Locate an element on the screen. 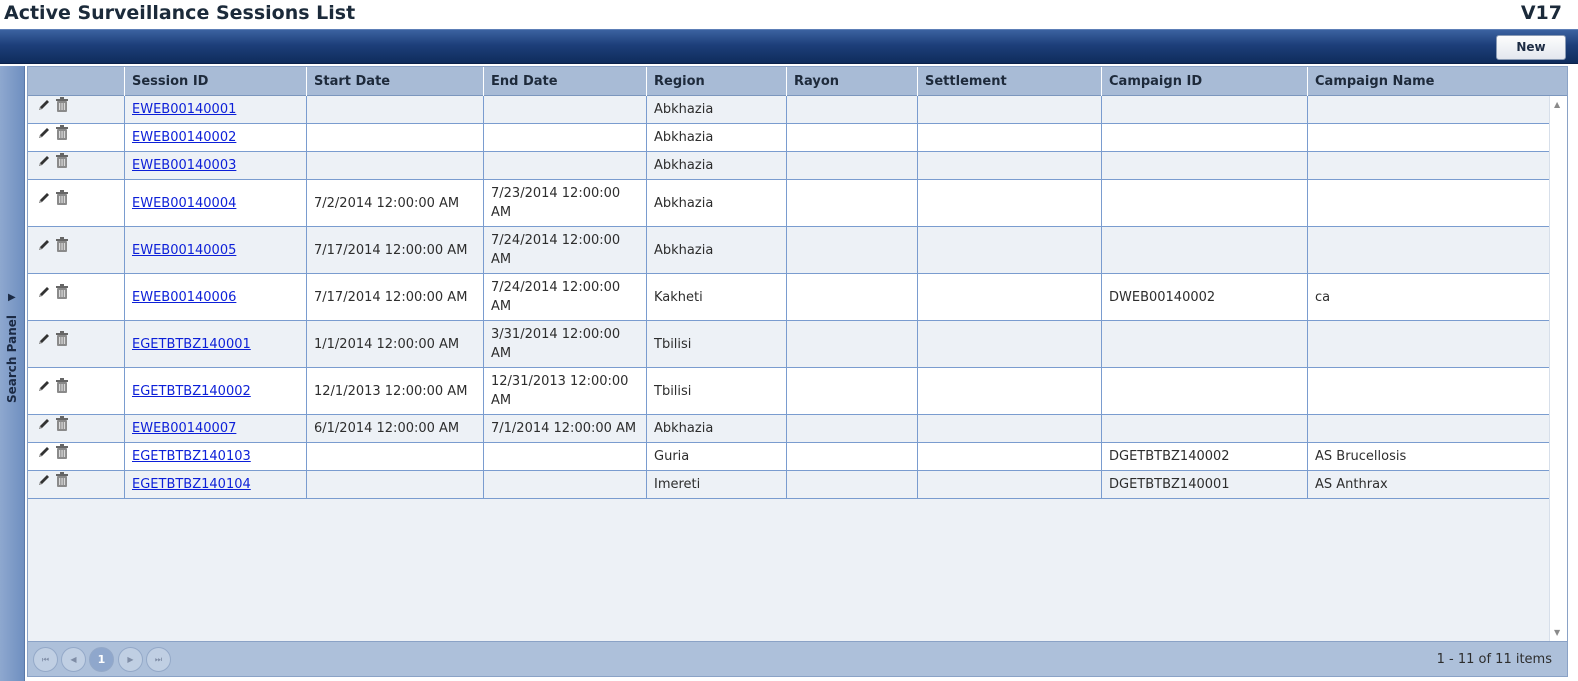 Image resolution: width=1578 pixels, height=681 pixels. cell-end-date: 7/24/2014 12:00:00 AM is located at coordinates (564, 250).